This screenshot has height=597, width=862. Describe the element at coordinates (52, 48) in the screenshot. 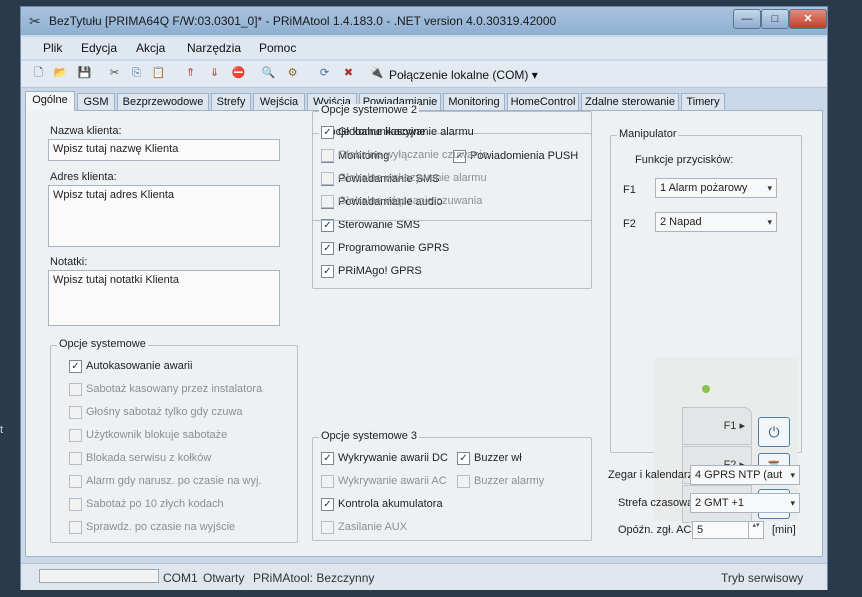

I see `menu-plik: Plik` at that location.